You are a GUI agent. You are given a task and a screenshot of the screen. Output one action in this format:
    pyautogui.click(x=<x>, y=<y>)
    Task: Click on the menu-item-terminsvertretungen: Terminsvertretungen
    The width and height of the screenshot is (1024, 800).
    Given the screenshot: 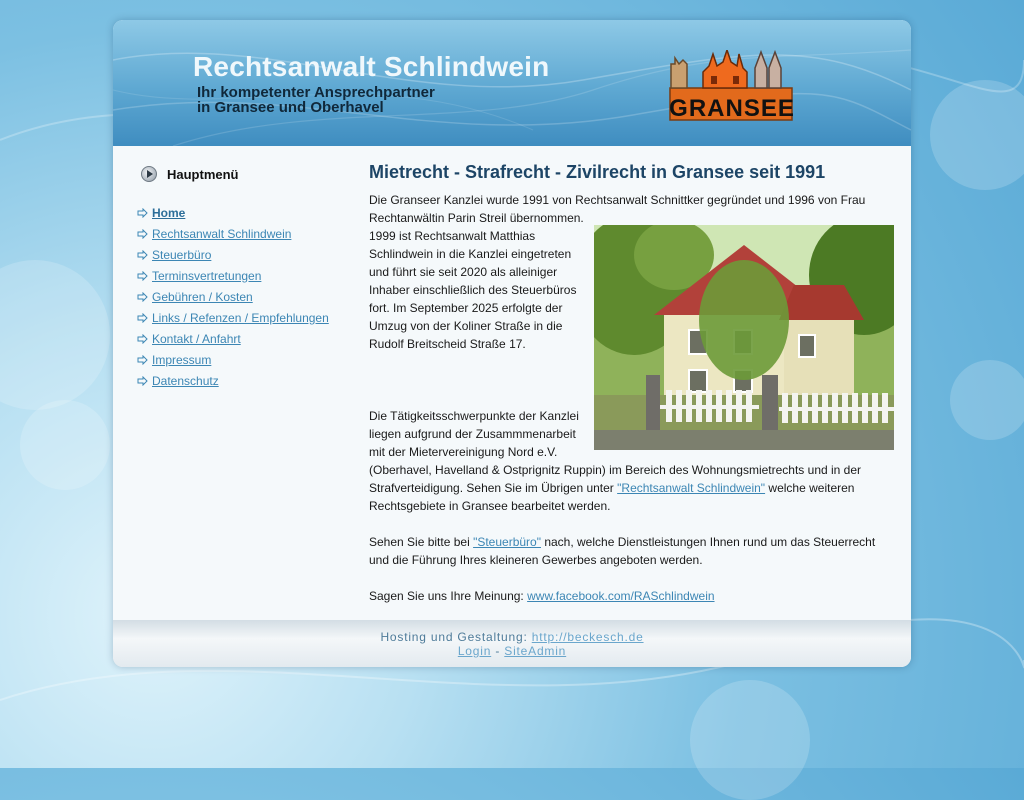 What is the action you would take?
    pyautogui.click(x=247, y=275)
    